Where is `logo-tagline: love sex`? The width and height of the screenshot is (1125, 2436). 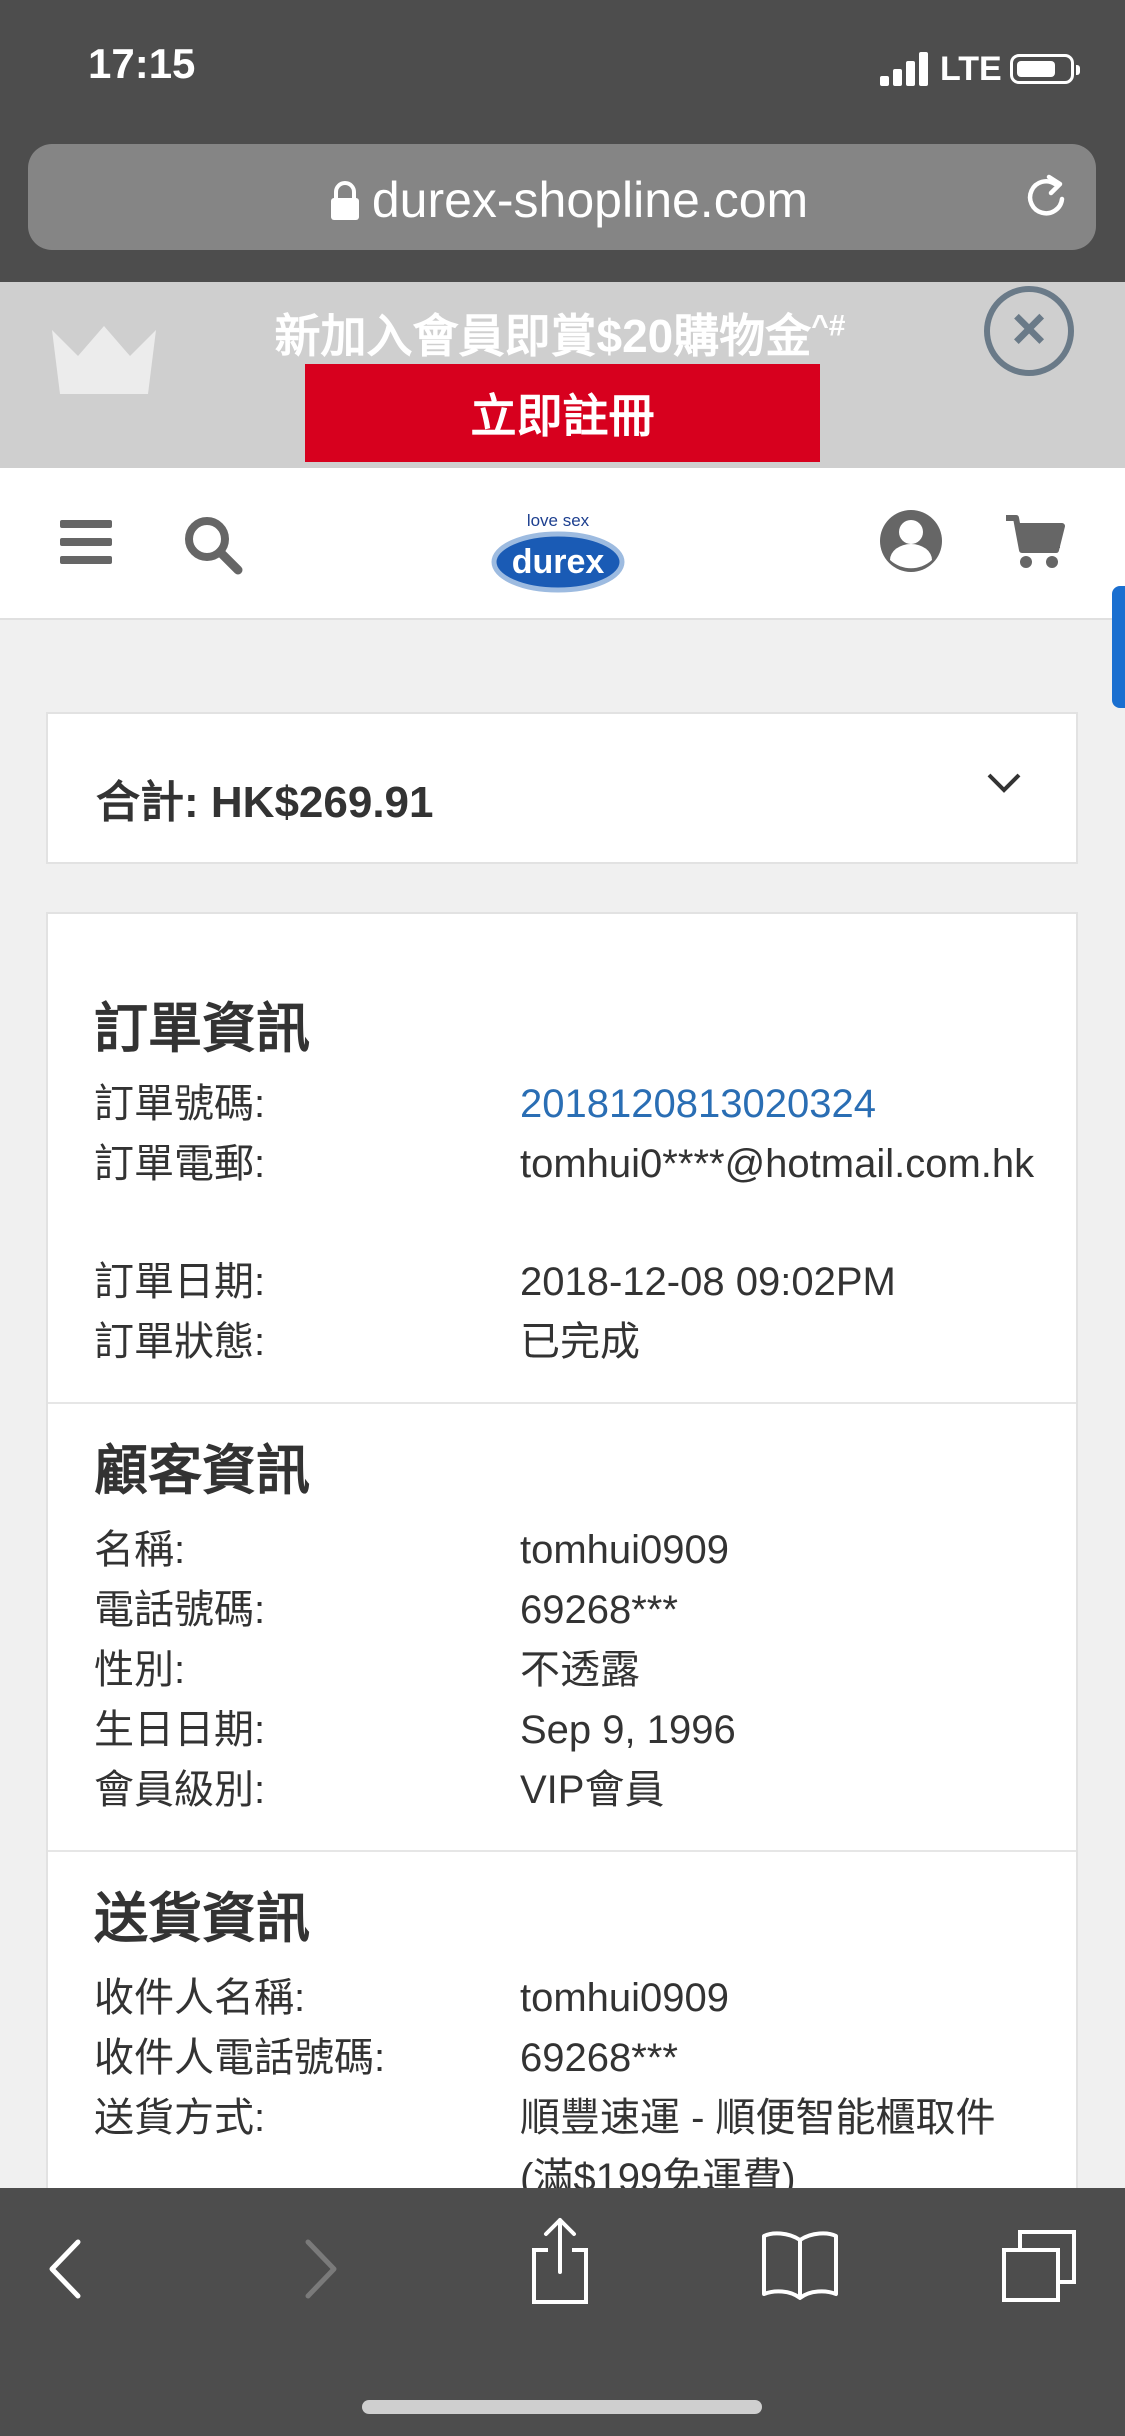 logo-tagline: love sex is located at coordinates (558, 520).